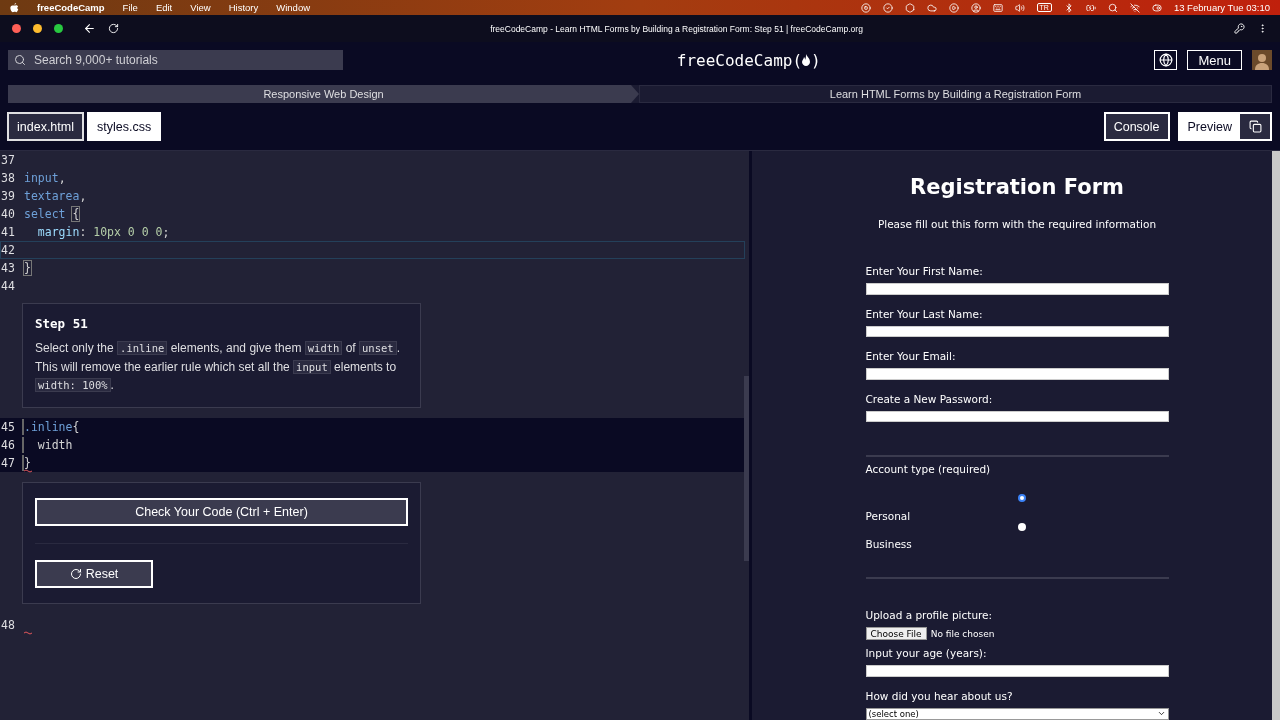 The image size is (1280, 720). What do you see at coordinates (8, 268) in the screenshot?
I see `line-number: 43` at bounding box center [8, 268].